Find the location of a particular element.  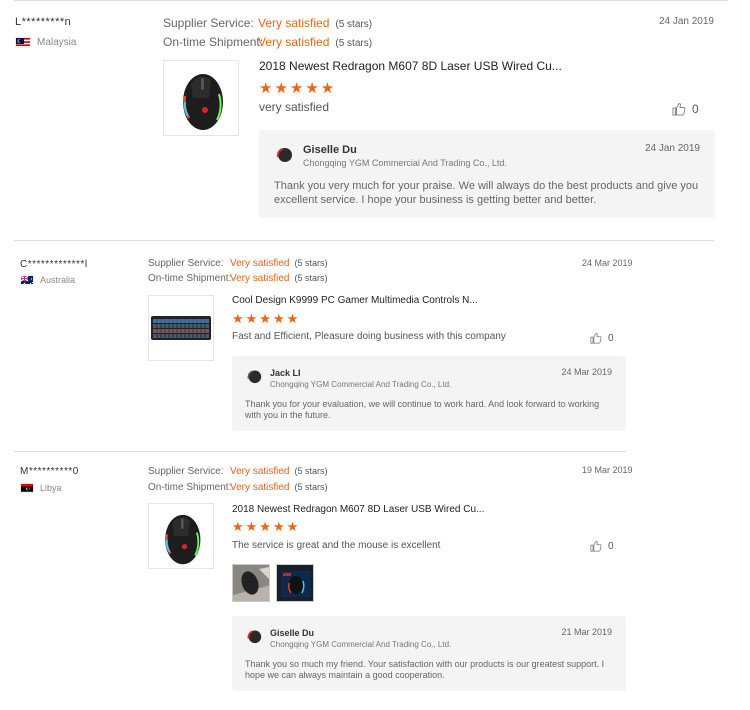

buyer-country: Malaysia is located at coordinates (45, 42).